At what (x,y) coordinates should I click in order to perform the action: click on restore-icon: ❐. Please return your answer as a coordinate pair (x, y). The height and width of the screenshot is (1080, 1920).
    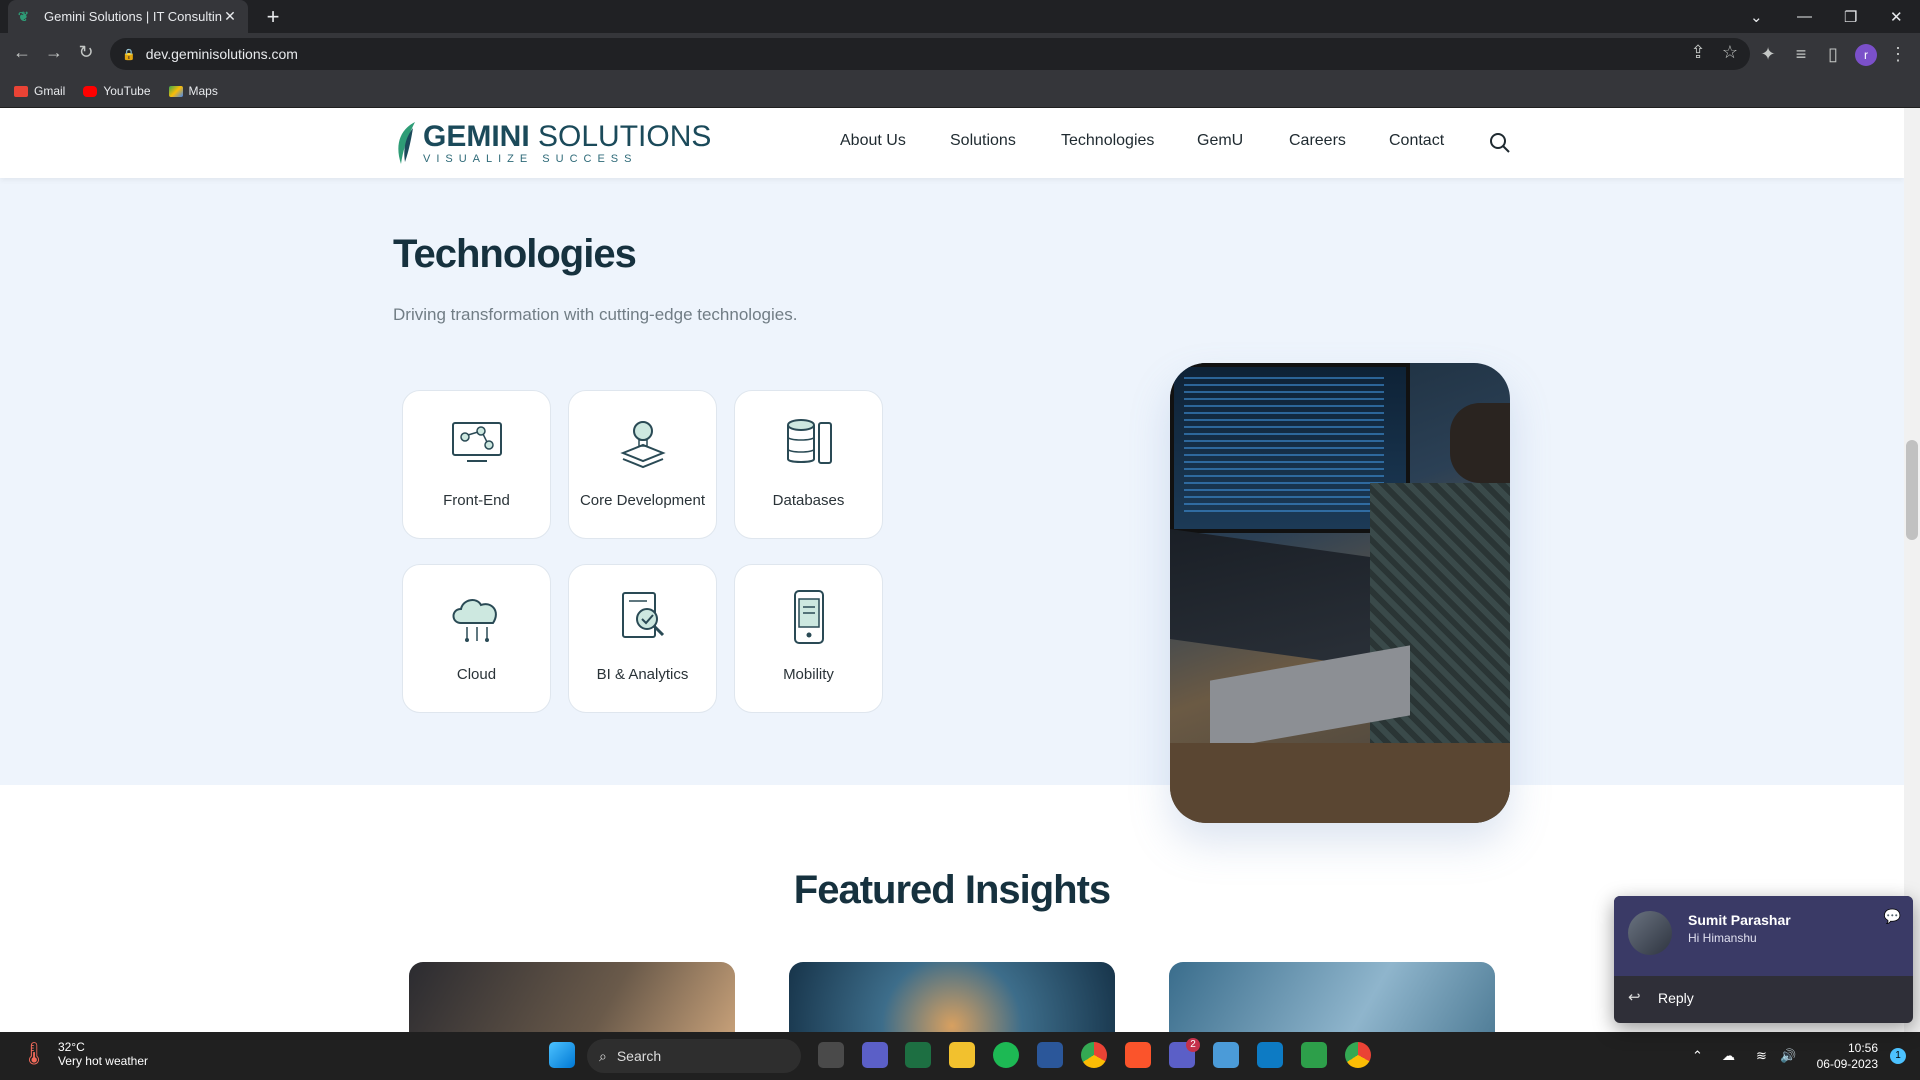
    Looking at the image, I should click on (1850, 16).